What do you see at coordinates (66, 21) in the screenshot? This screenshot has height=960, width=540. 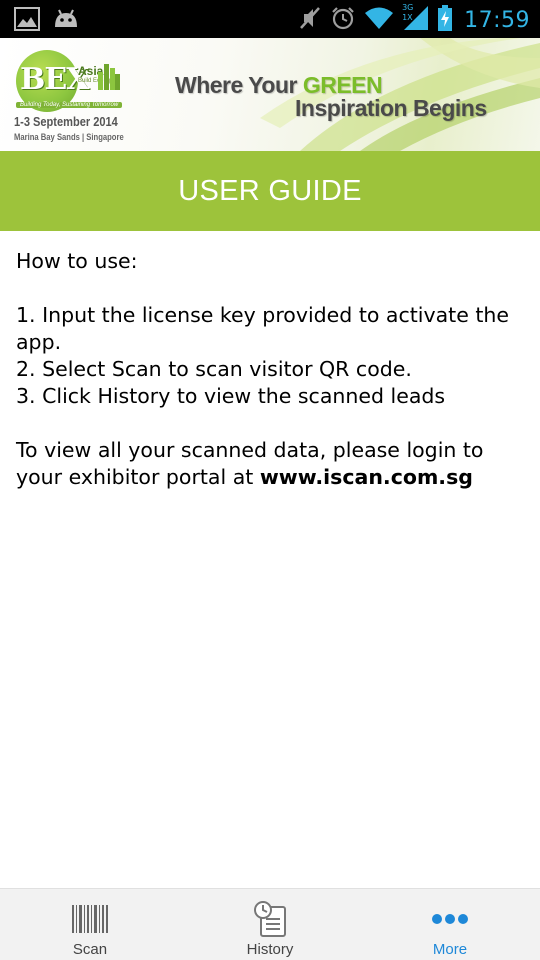 I see `android-icon` at bounding box center [66, 21].